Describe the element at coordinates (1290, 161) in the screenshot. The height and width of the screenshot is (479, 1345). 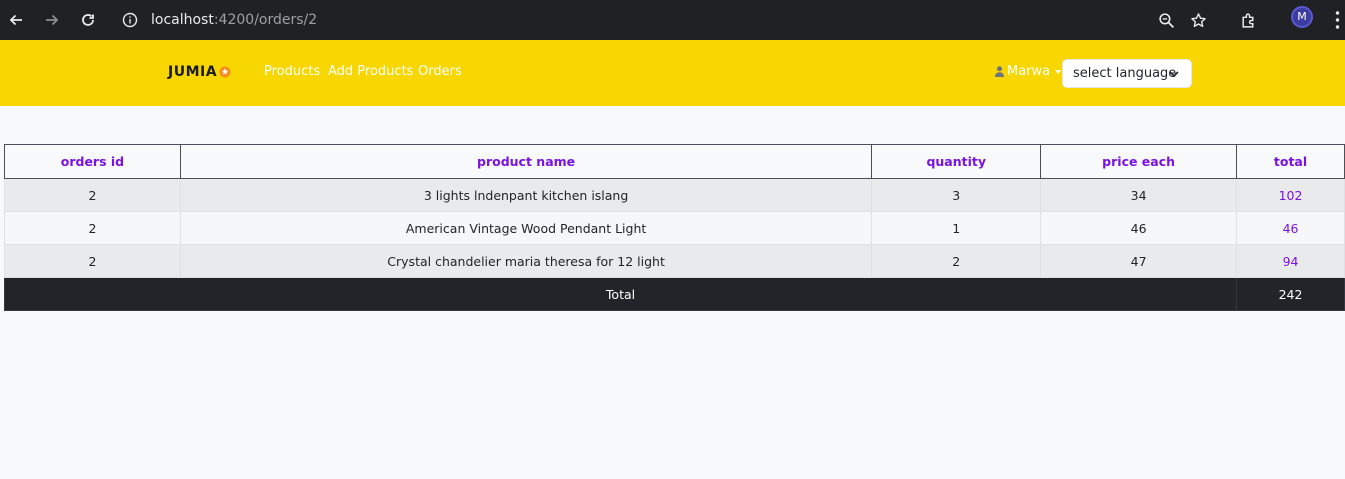
I see `header-total: total` at that location.